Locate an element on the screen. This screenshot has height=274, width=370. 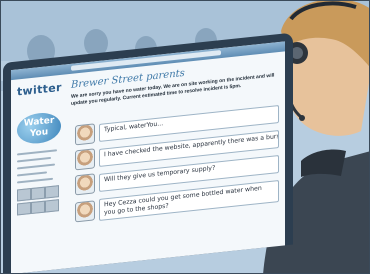
follower-thumbnails is located at coordinates (40, 200).